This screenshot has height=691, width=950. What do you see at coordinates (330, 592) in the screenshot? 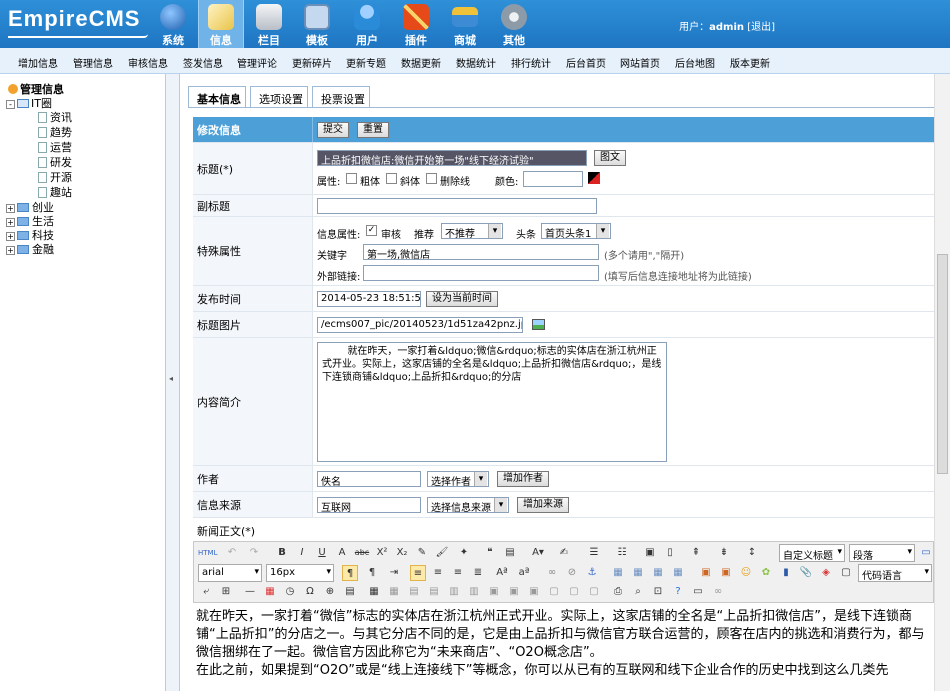
I see `snapscreen-icon: ⊕` at bounding box center [330, 592].